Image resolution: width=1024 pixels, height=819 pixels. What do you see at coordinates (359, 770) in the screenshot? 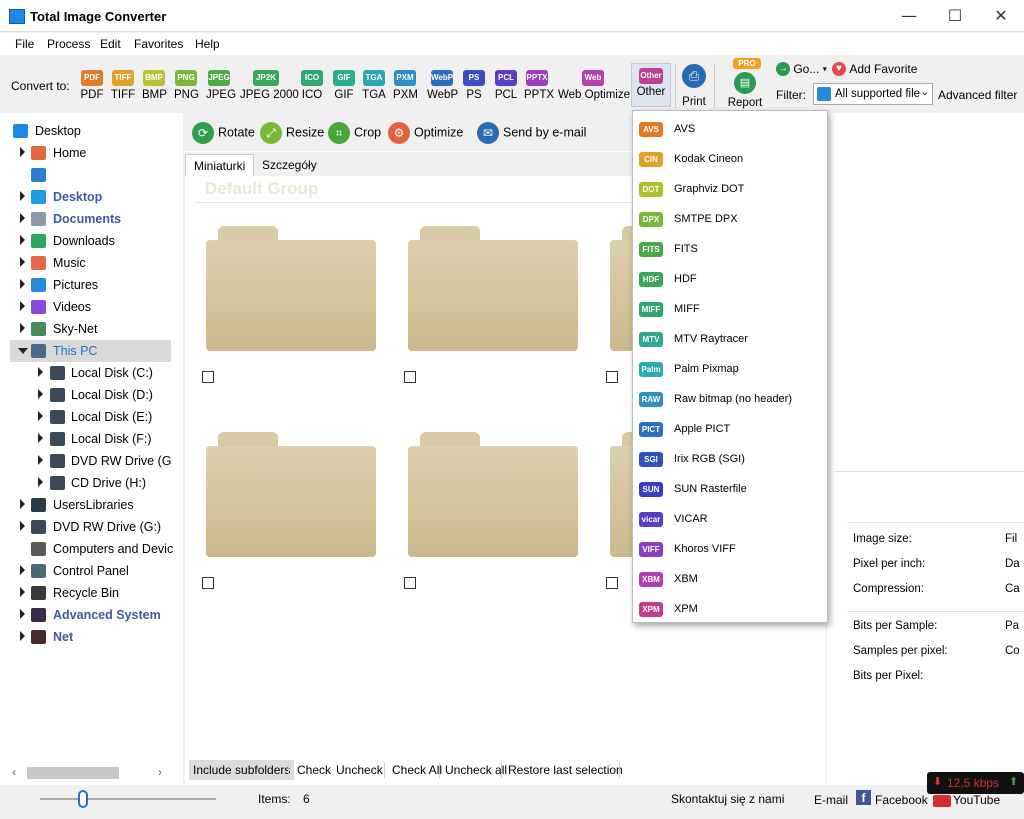
I see `uncheck-button: Uncheck` at bounding box center [359, 770].